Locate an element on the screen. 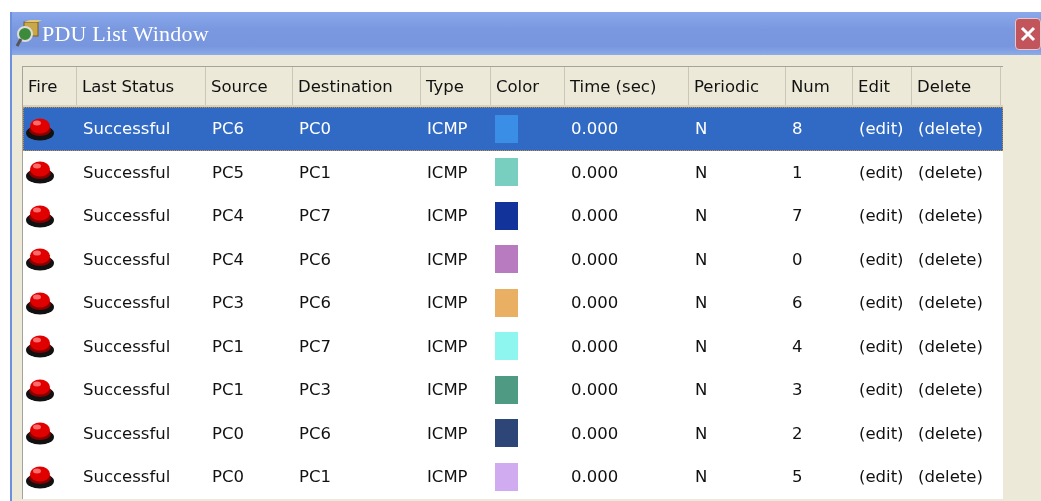 The width and height of the screenshot is (1041, 501). table-row: Successful PC0 PC1 ICMP 0.000 N 5 (edit) (delete) is located at coordinates (513, 477).